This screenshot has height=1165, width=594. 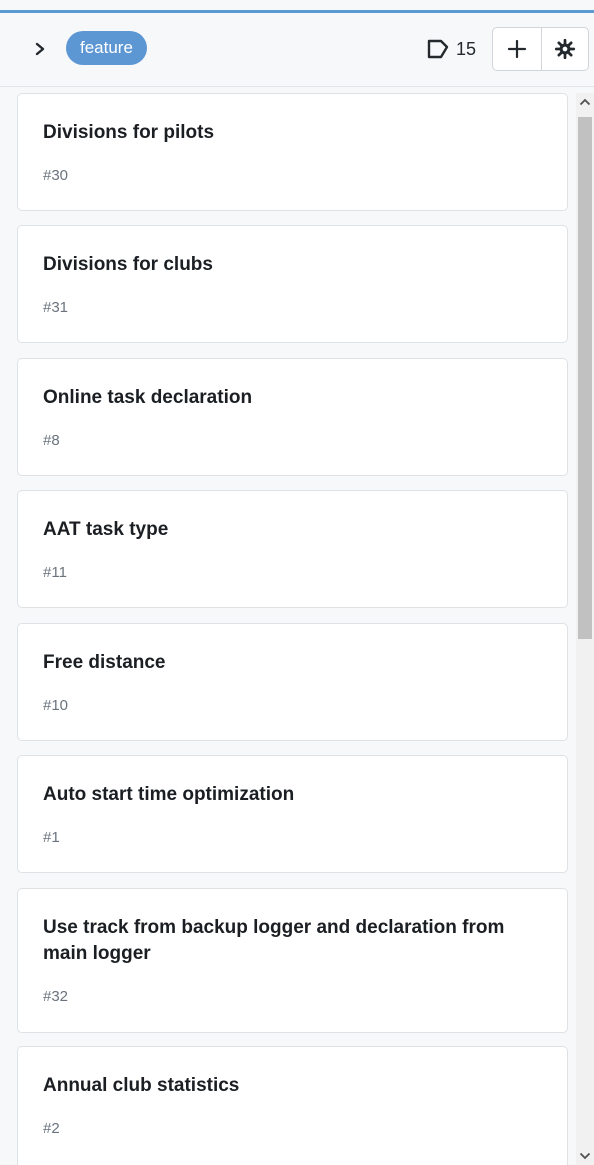 What do you see at coordinates (292, 152) in the screenshot?
I see `issue-card: Divisions for pilots #30` at bounding box center [292, 152].